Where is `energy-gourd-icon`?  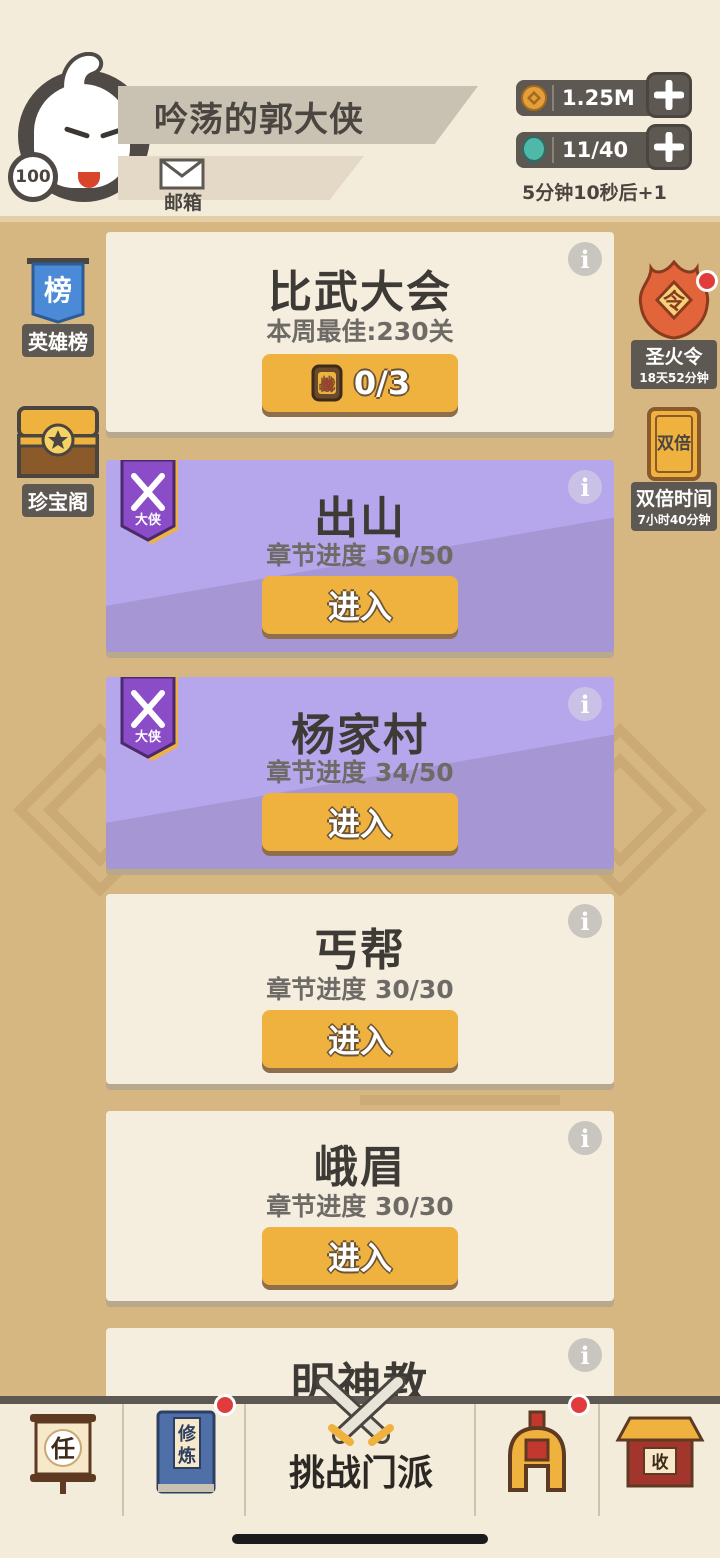 energy-gourd-icon is located at coordinates (534, 150).